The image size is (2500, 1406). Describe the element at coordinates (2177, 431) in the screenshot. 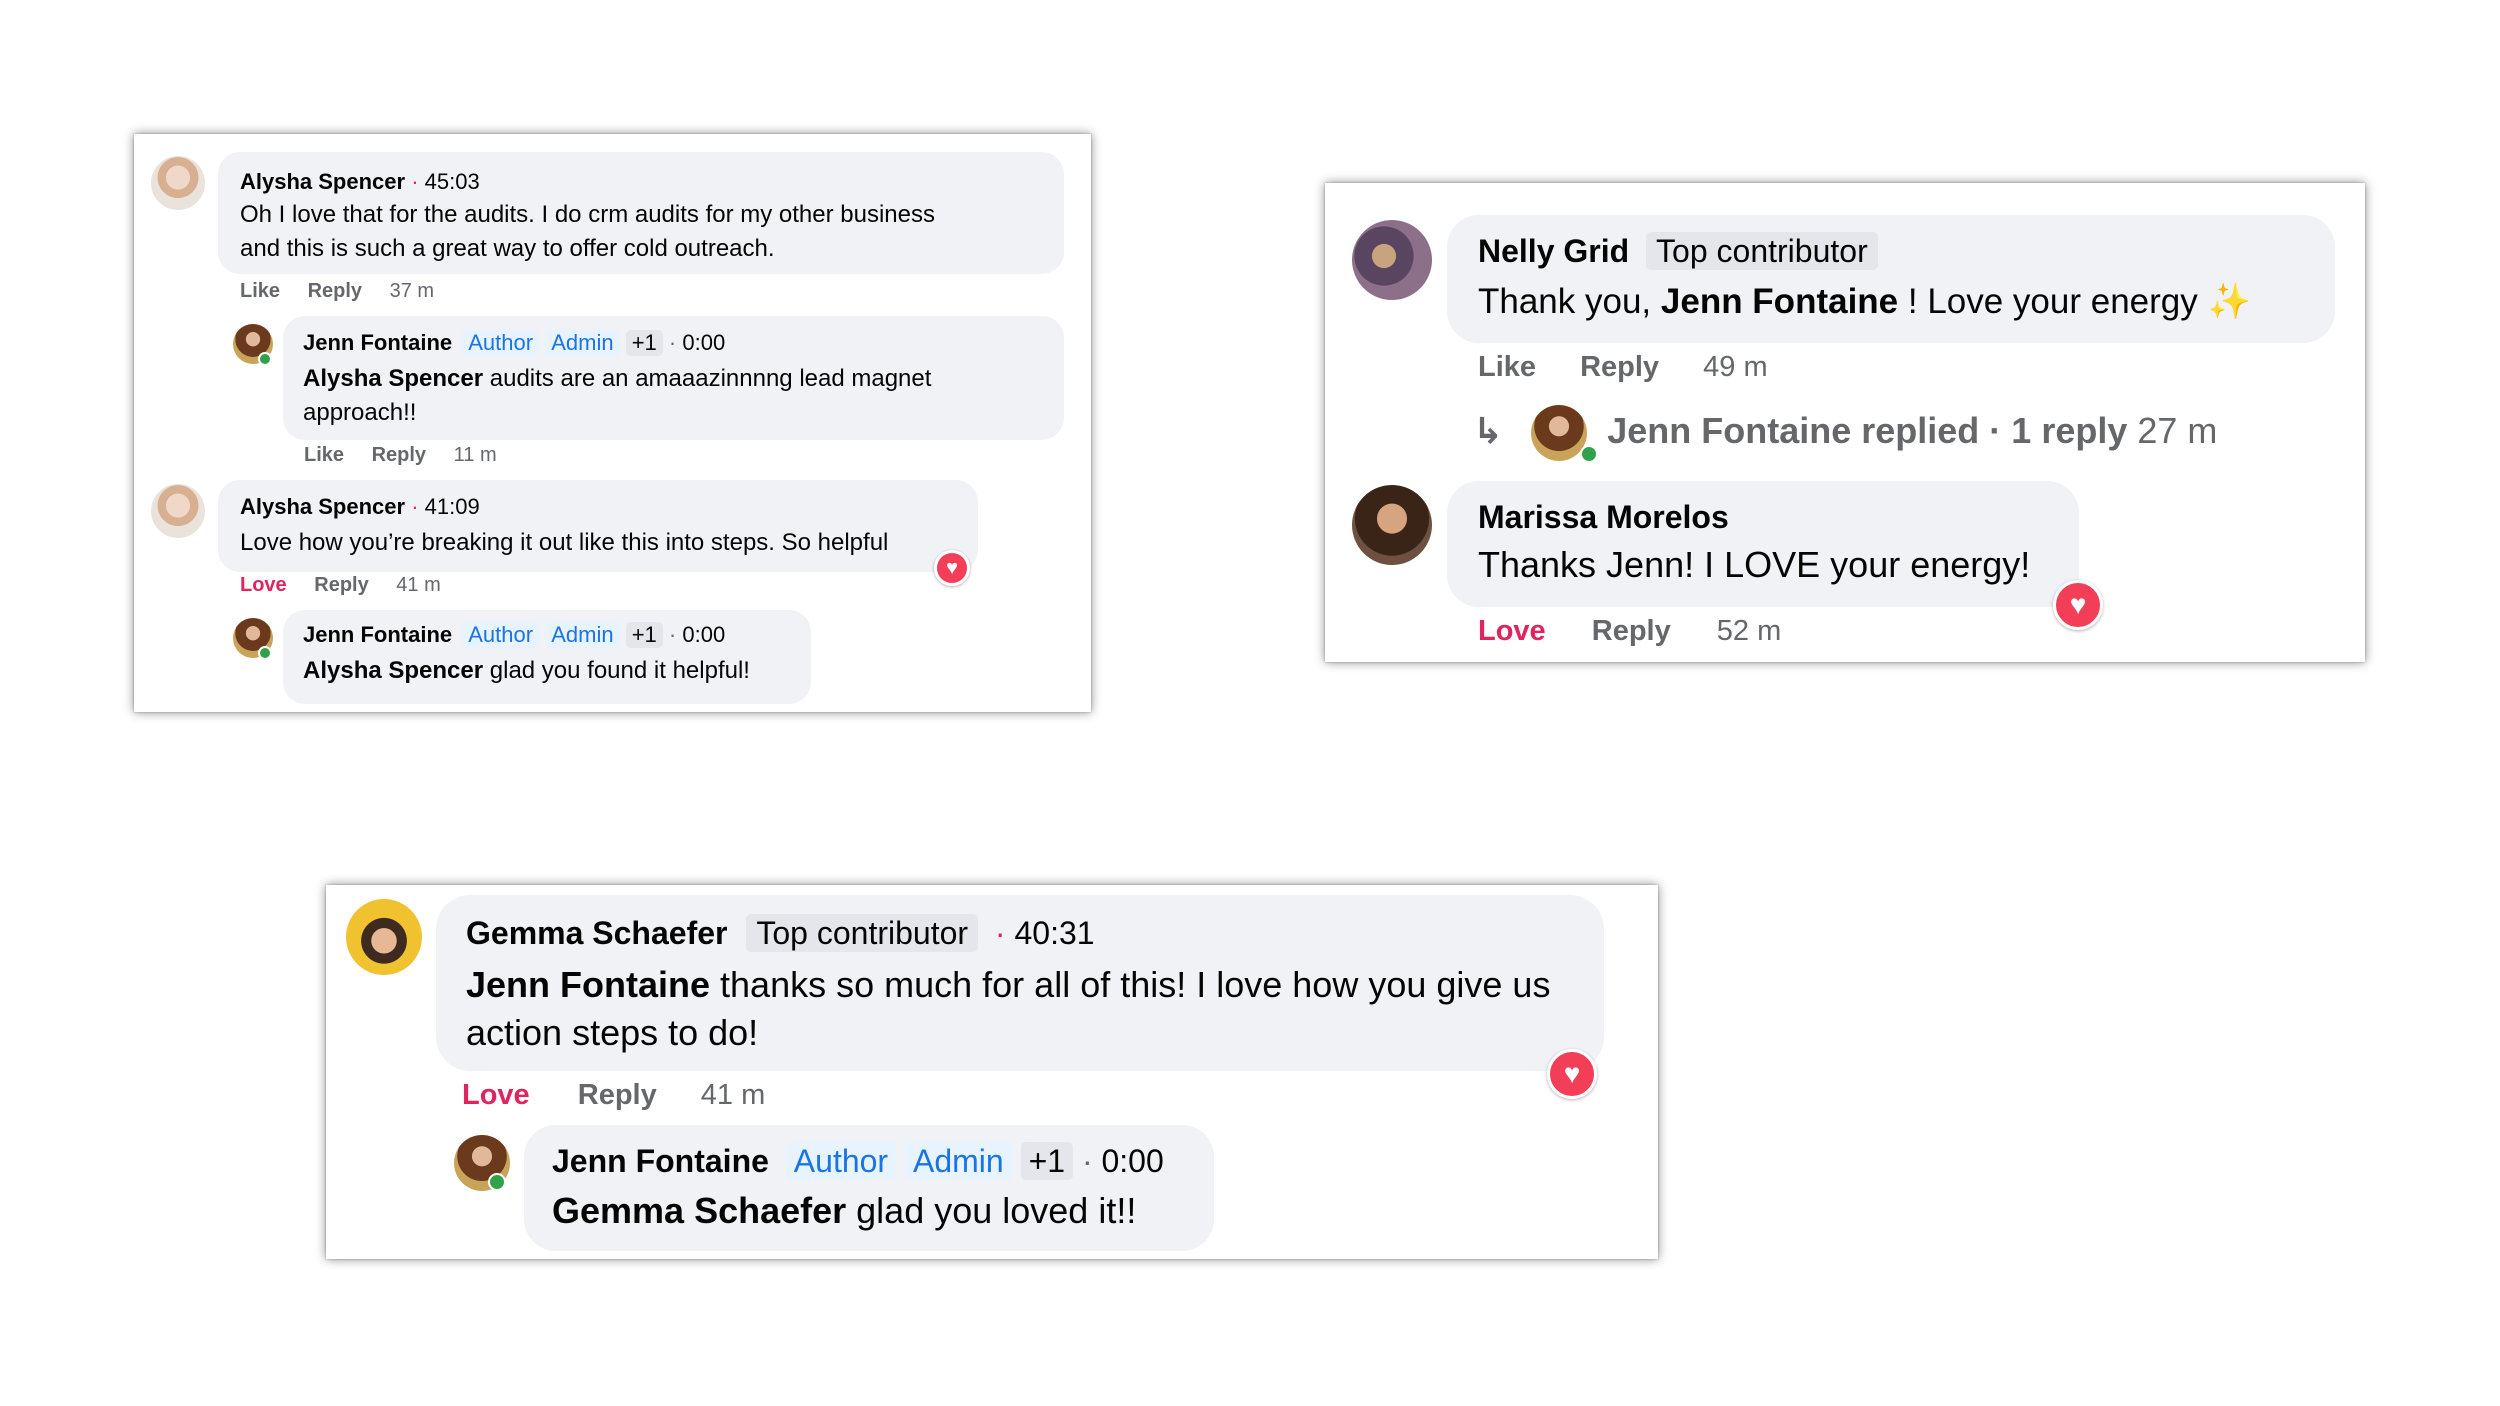

I see `reply-age: 27 m` at that location.